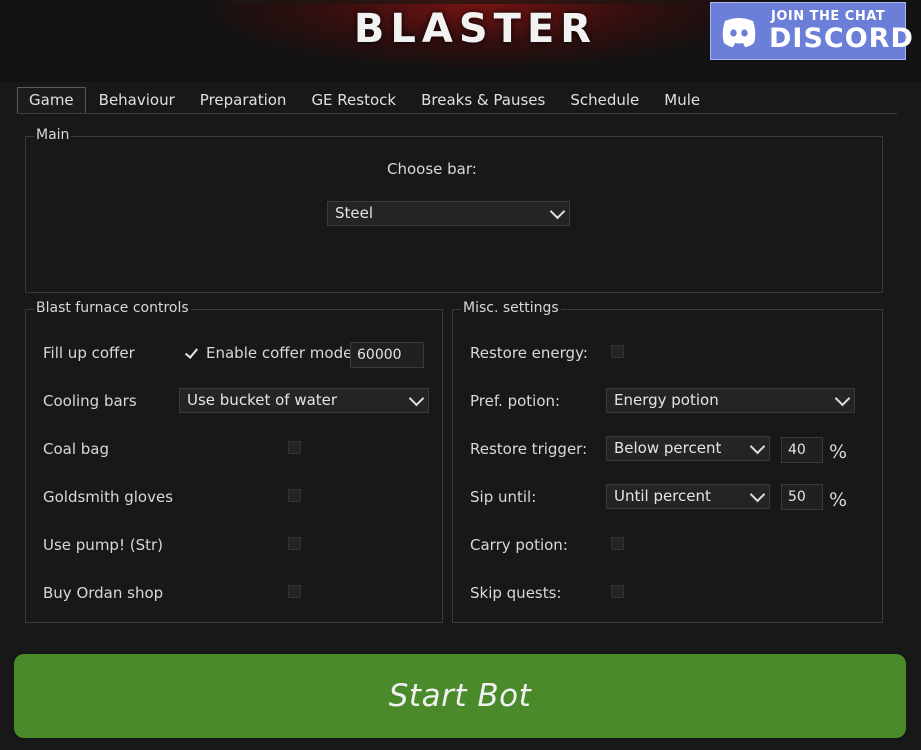 This screenshot has width=921, height=750. I want to click on use-pump-checkbox, so click(294, 543).